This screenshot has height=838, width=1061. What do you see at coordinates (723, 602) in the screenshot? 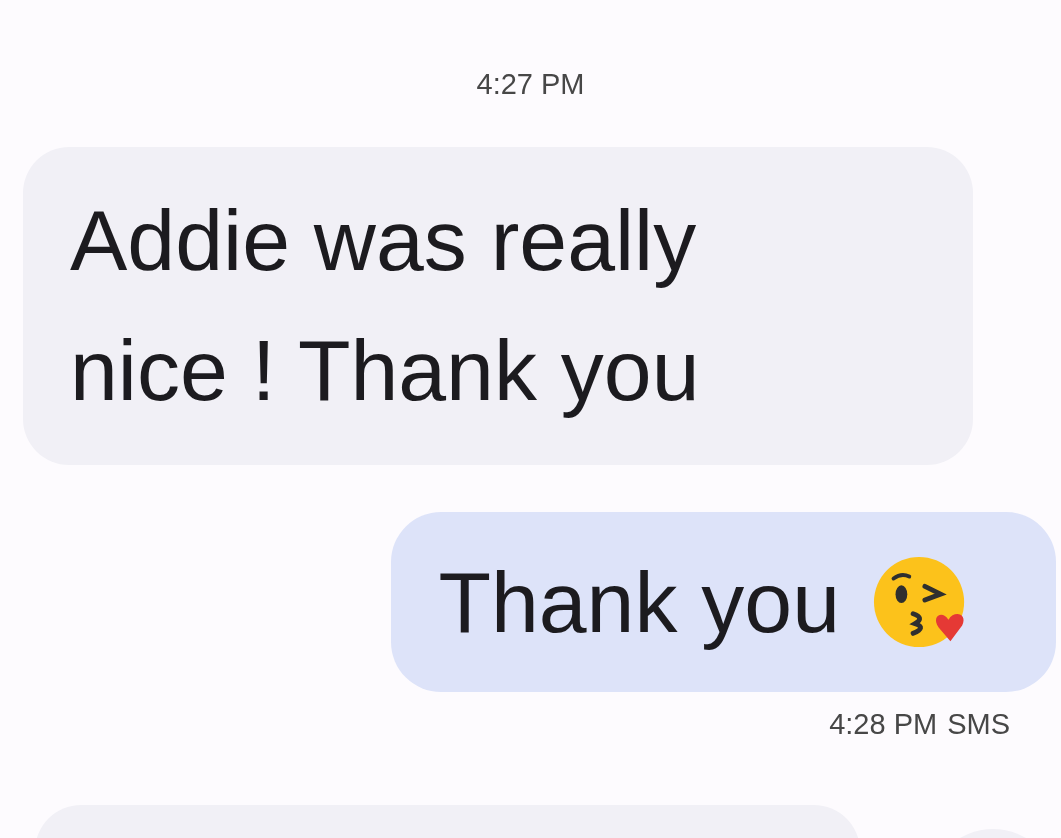
I see `message-bubble: Thank you` at bounding box center [723, 602].